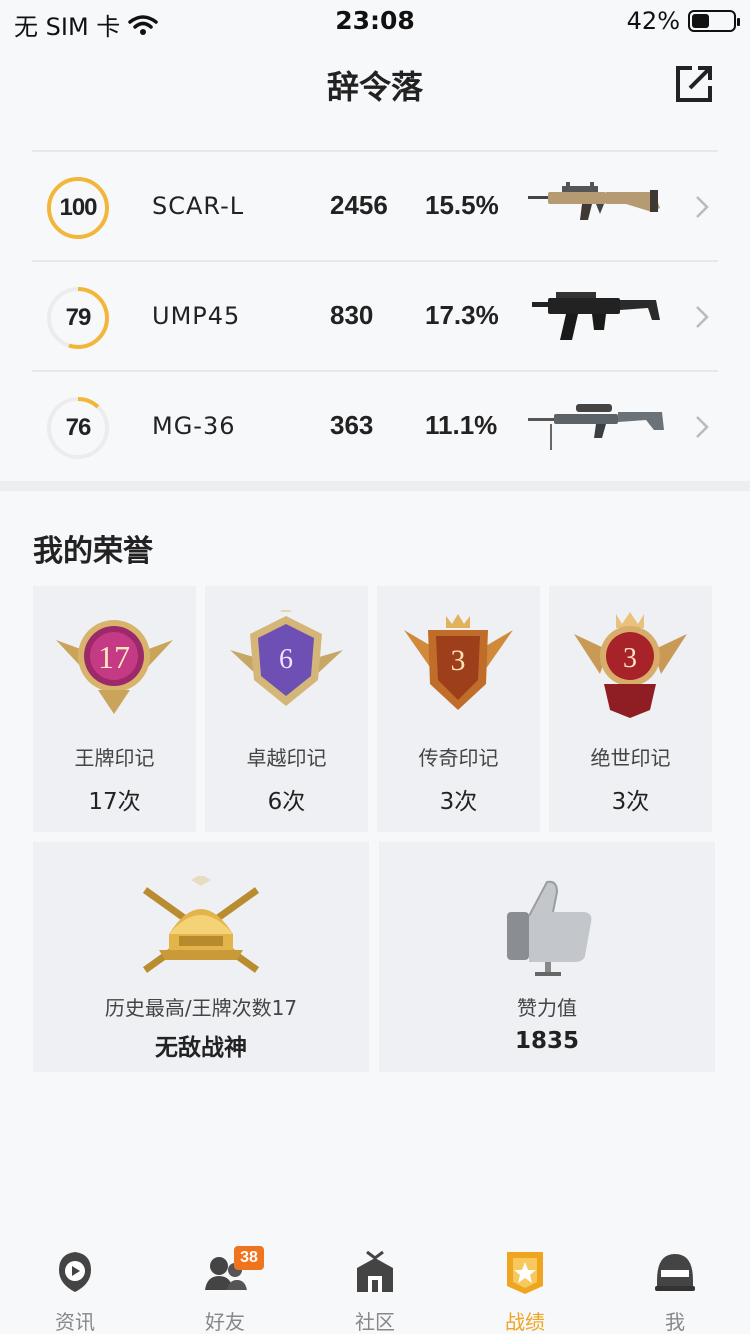 The height and width of the screenshot is (1334, 750). Describe the element at coordinates (375, 1271) in the screenshot. I see `community-house-icon` at that location.